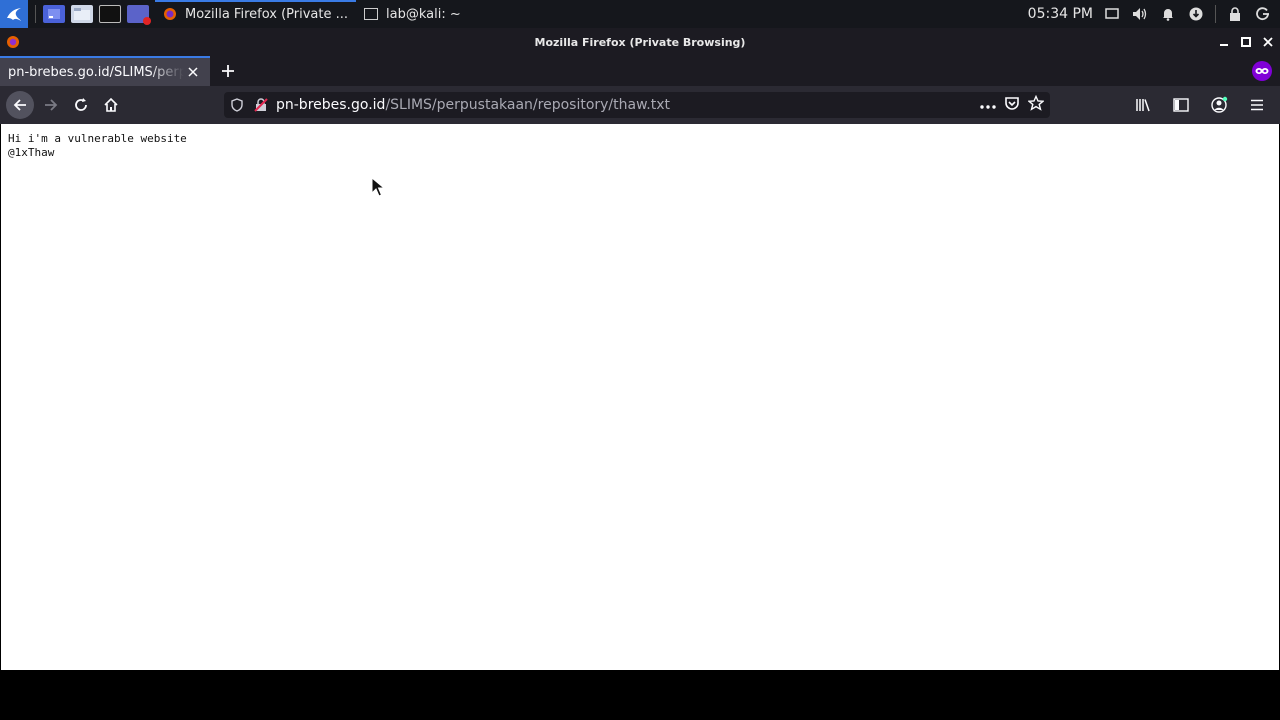  Describe the element at coordinates (1219, 105) in the screenshot. I see `account-icon` at that location.